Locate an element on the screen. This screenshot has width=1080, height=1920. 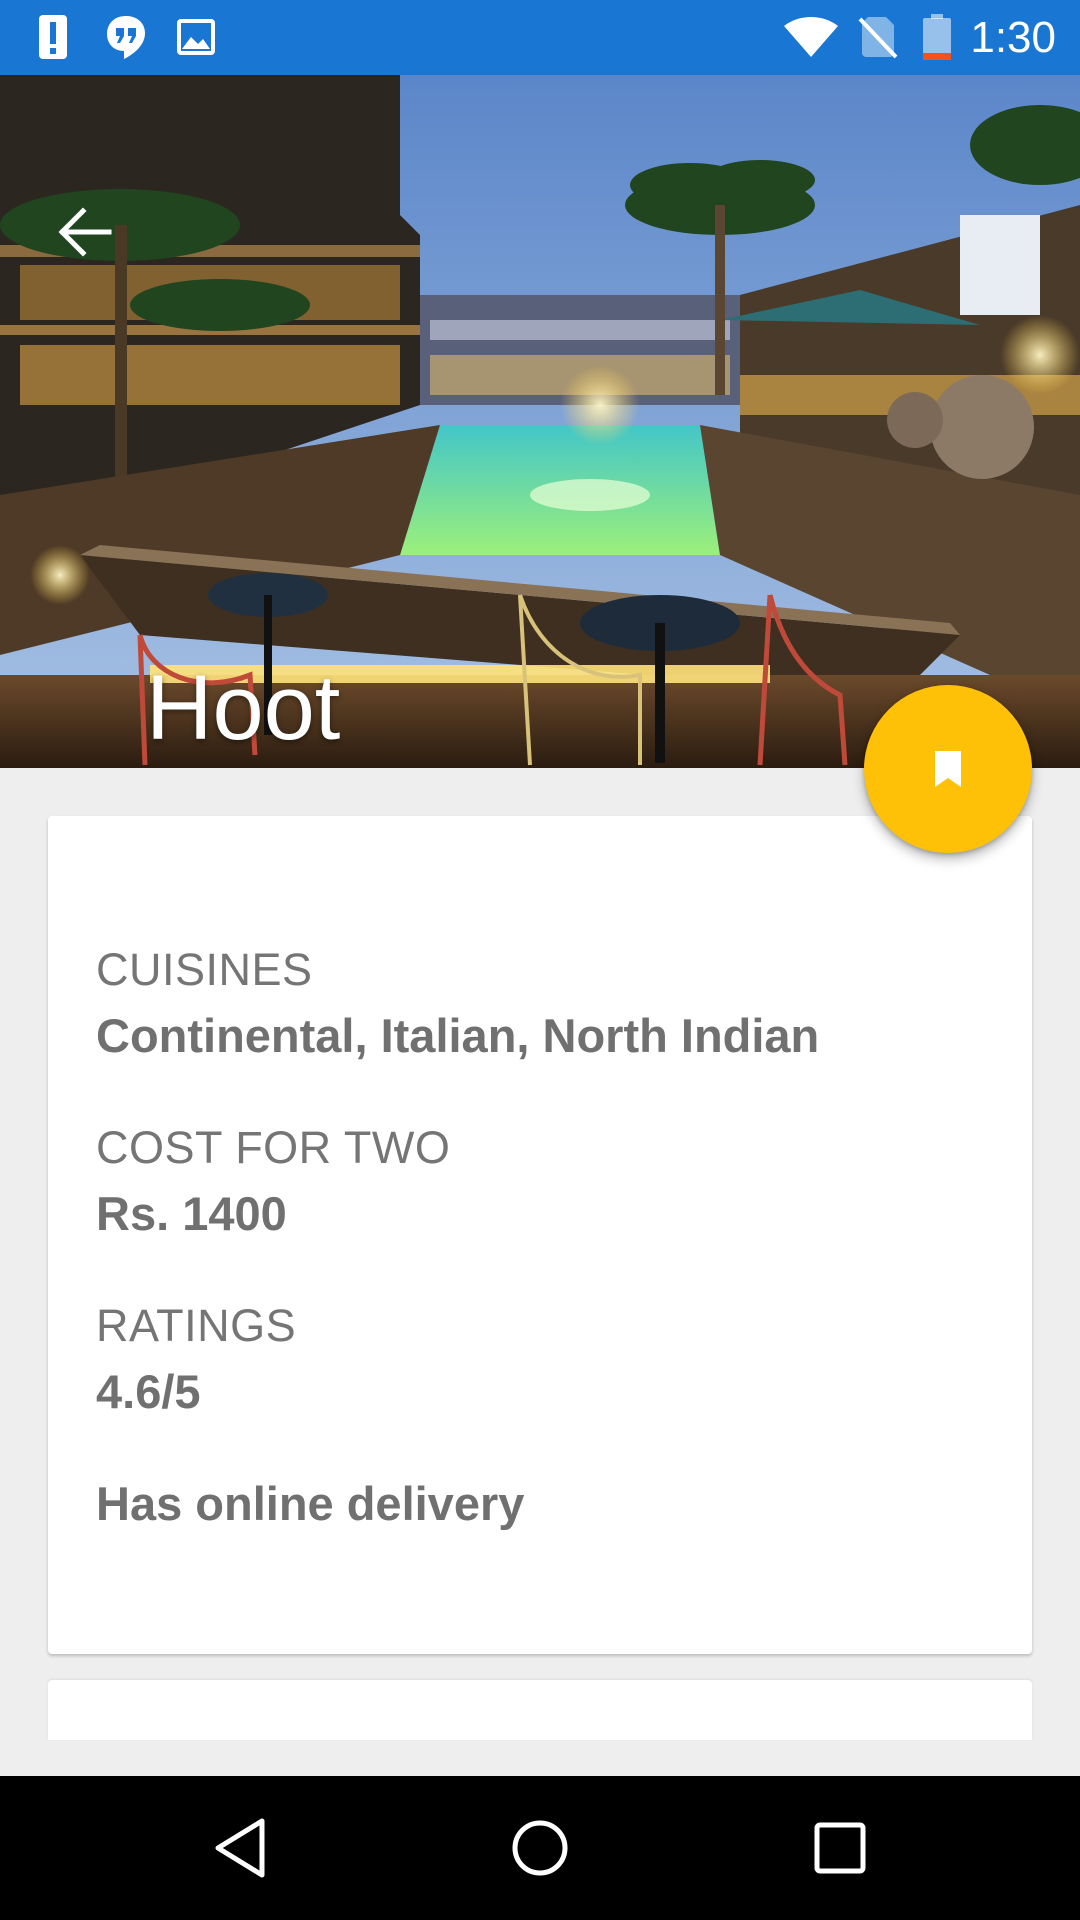
bookmark-fab-button is located at coordinates (948, 769).